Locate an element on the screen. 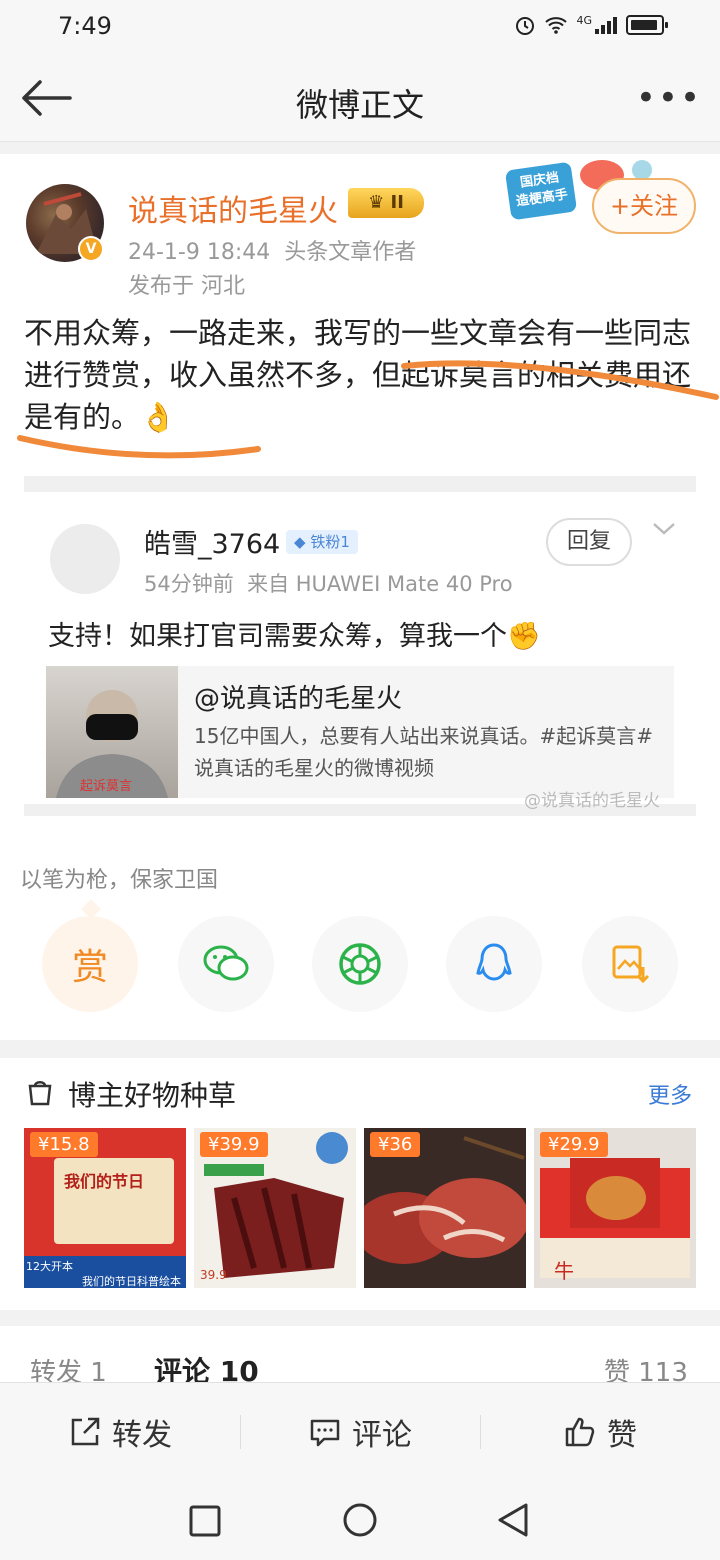 Image resolution: width=720 pixels, height=1560 pixels. shop-more-link: 更多 is located at coordinates (670, 1094).